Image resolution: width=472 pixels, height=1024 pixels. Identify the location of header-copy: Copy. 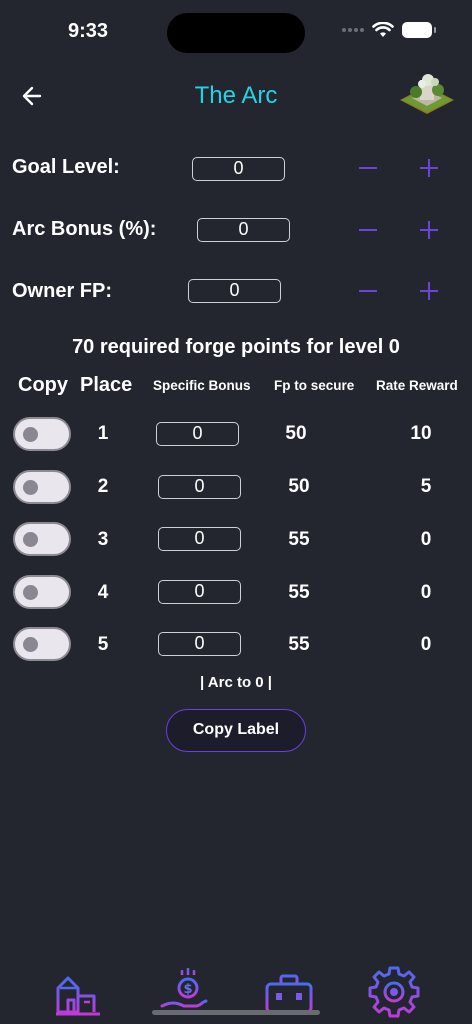
(43, 385).